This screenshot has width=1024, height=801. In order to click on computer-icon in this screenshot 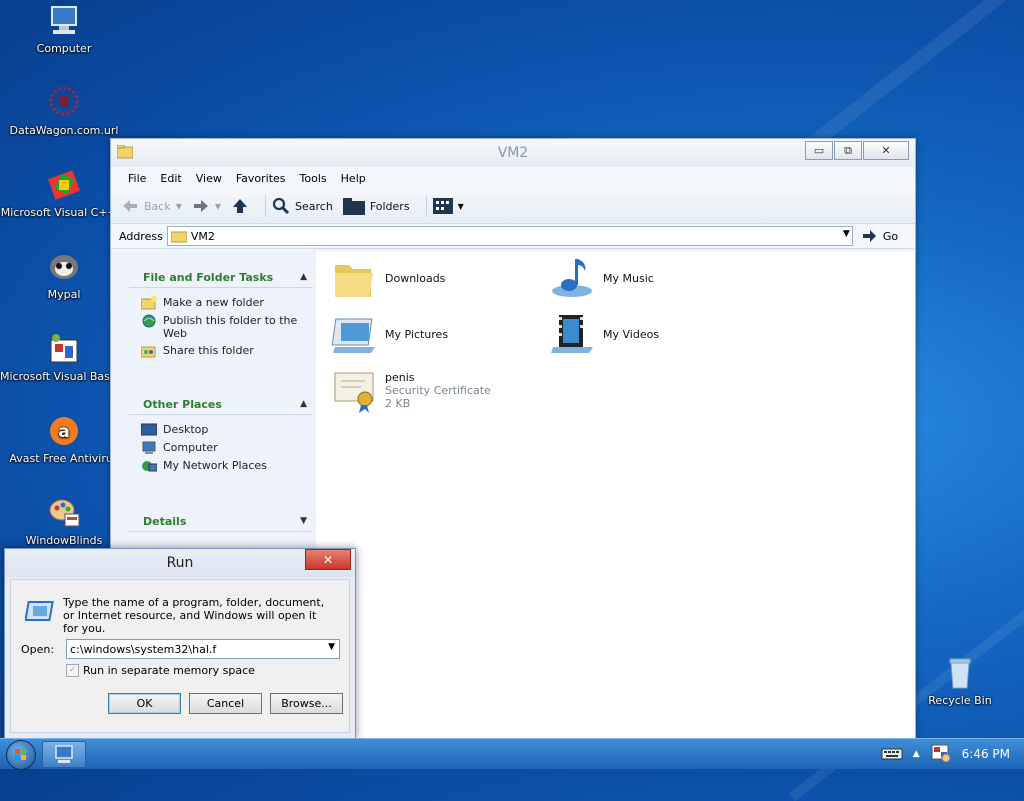, I will do `click(64, 21)`.